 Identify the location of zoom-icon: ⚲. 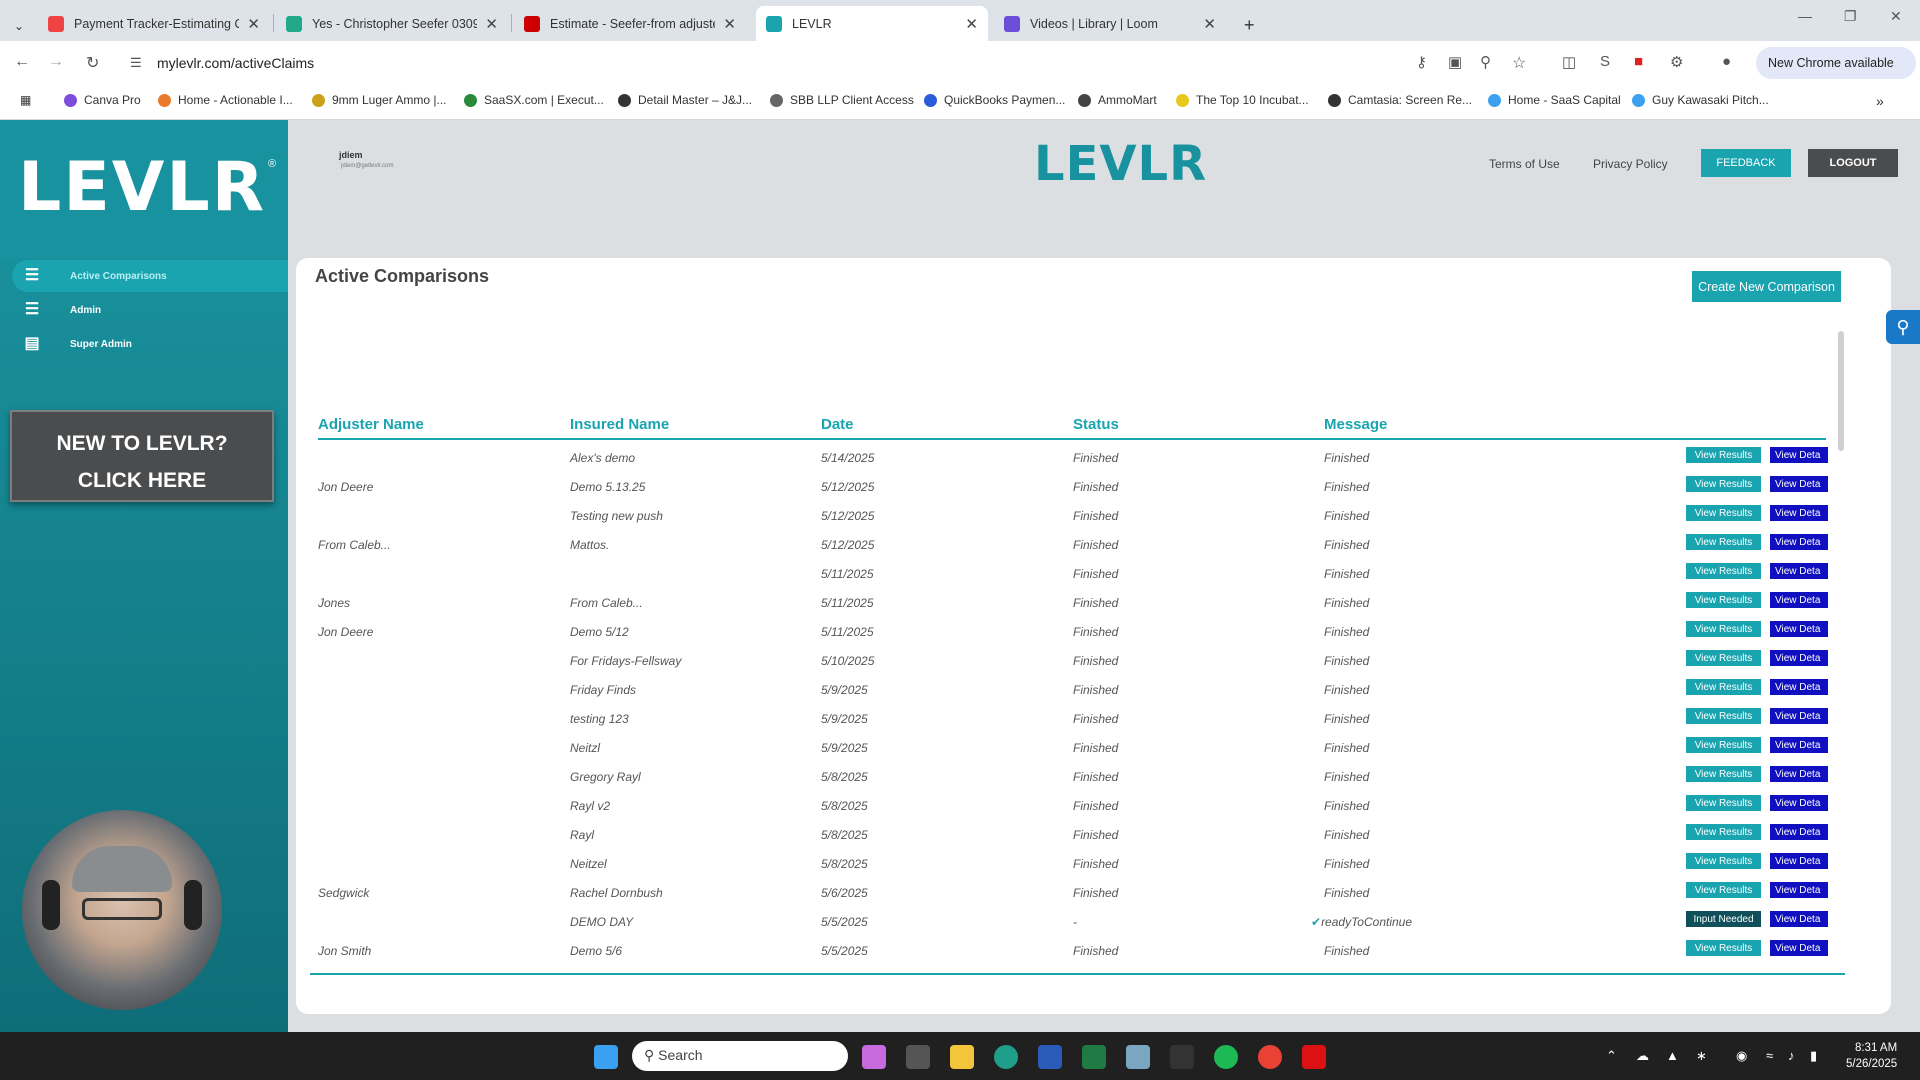
(1485, 62).